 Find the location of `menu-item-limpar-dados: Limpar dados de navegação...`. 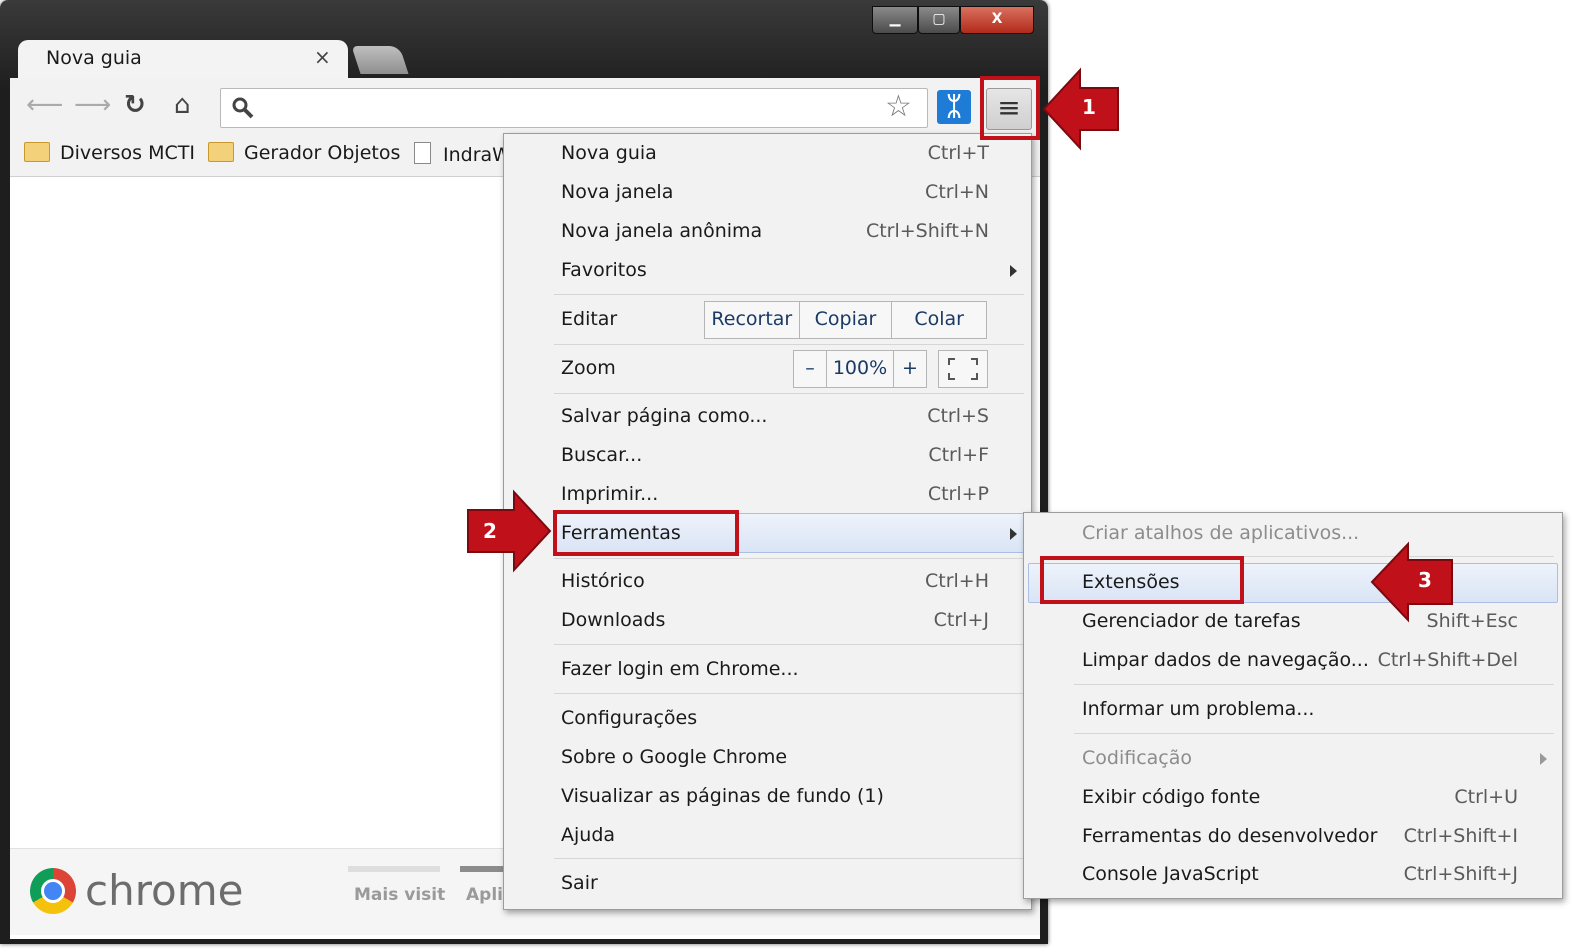

menu-item-limpar-dados: Limpar dados de navegação... is located at coordinates (1225, 660).